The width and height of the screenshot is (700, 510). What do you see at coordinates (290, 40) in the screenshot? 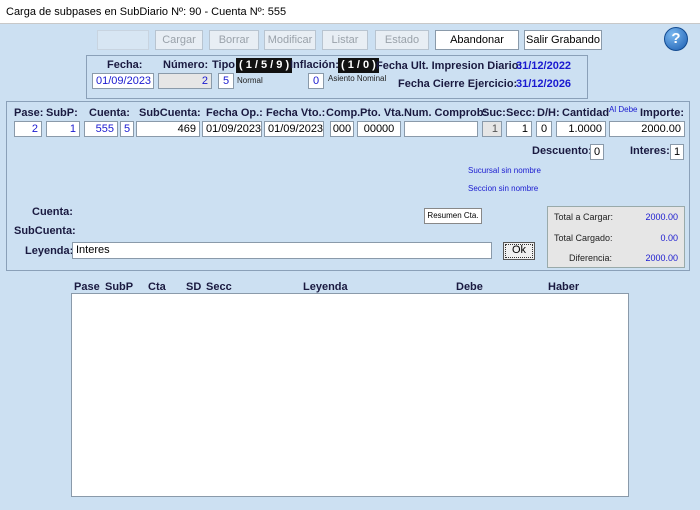
I see `modificar-button: Modificar` at bounding box center [290, 40].